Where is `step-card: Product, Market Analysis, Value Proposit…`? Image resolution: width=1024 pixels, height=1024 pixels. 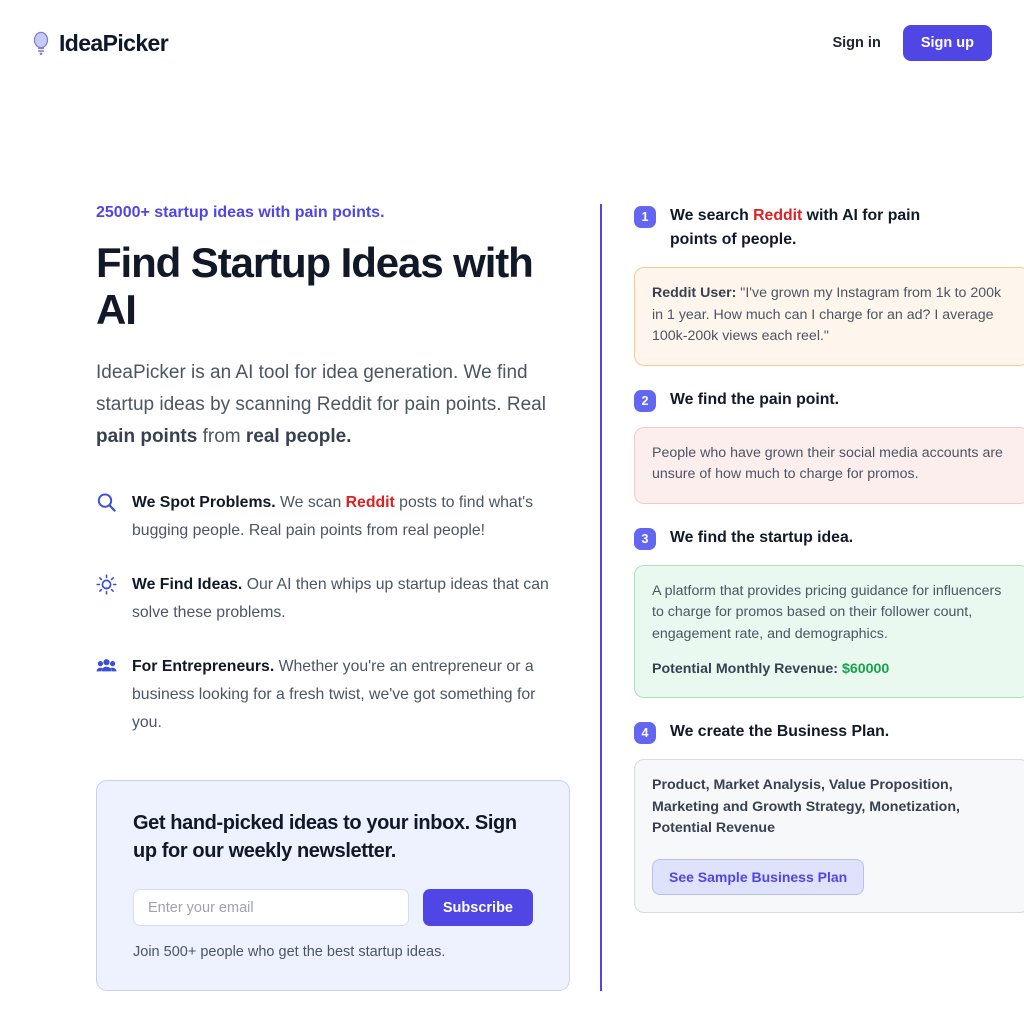
step-card: Product, Market Analysis, Value Proposit… is located at coordinates (829, 836).